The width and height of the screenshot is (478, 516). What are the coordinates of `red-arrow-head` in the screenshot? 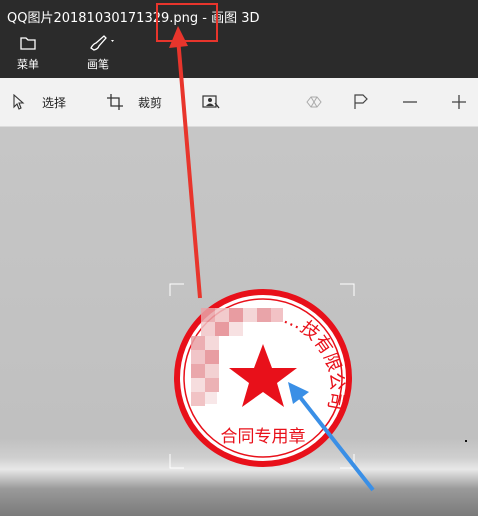 It's located at (178, 37).